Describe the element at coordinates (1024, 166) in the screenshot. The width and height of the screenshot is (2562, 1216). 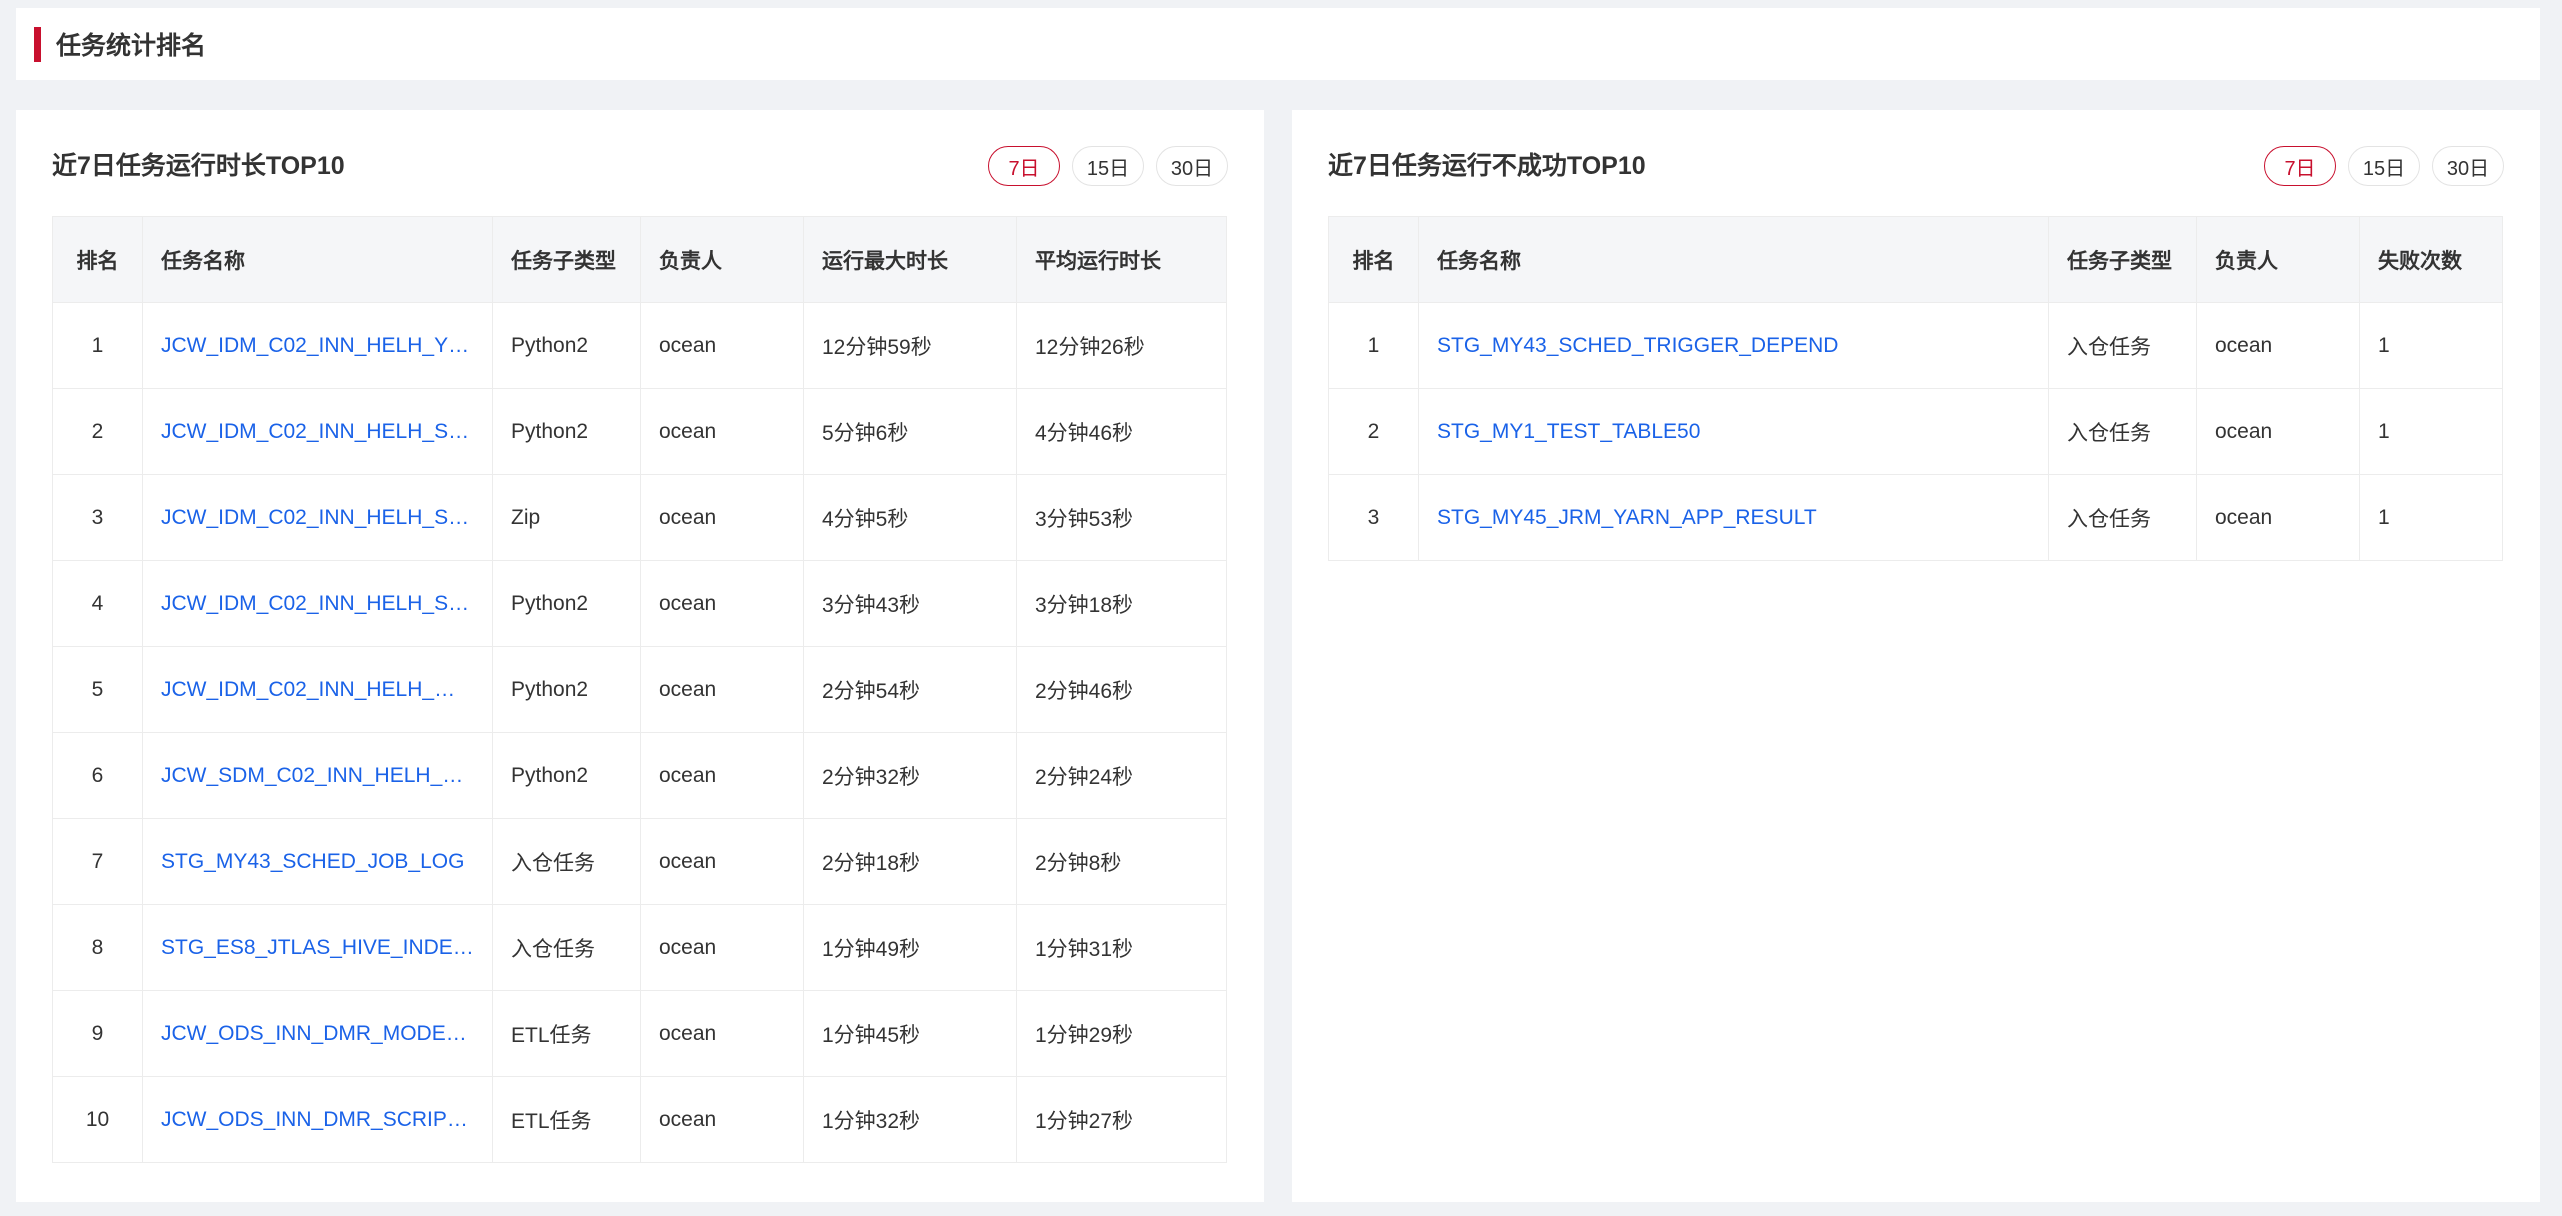
I see `duration-range-7d-button: 7日` at that location.